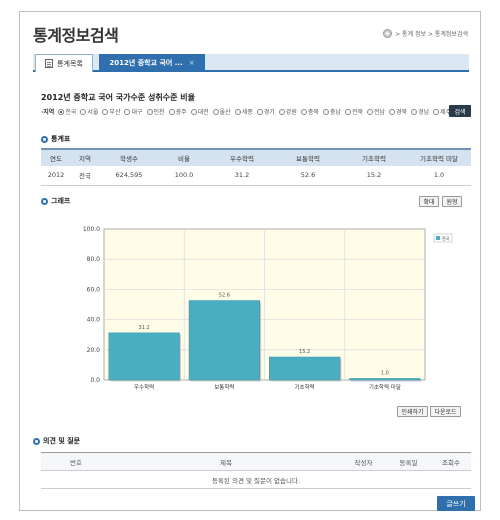  Describe the element at coordinates (55, 201) in the screenshot. I see `graph-heading: 그래프` at that location.